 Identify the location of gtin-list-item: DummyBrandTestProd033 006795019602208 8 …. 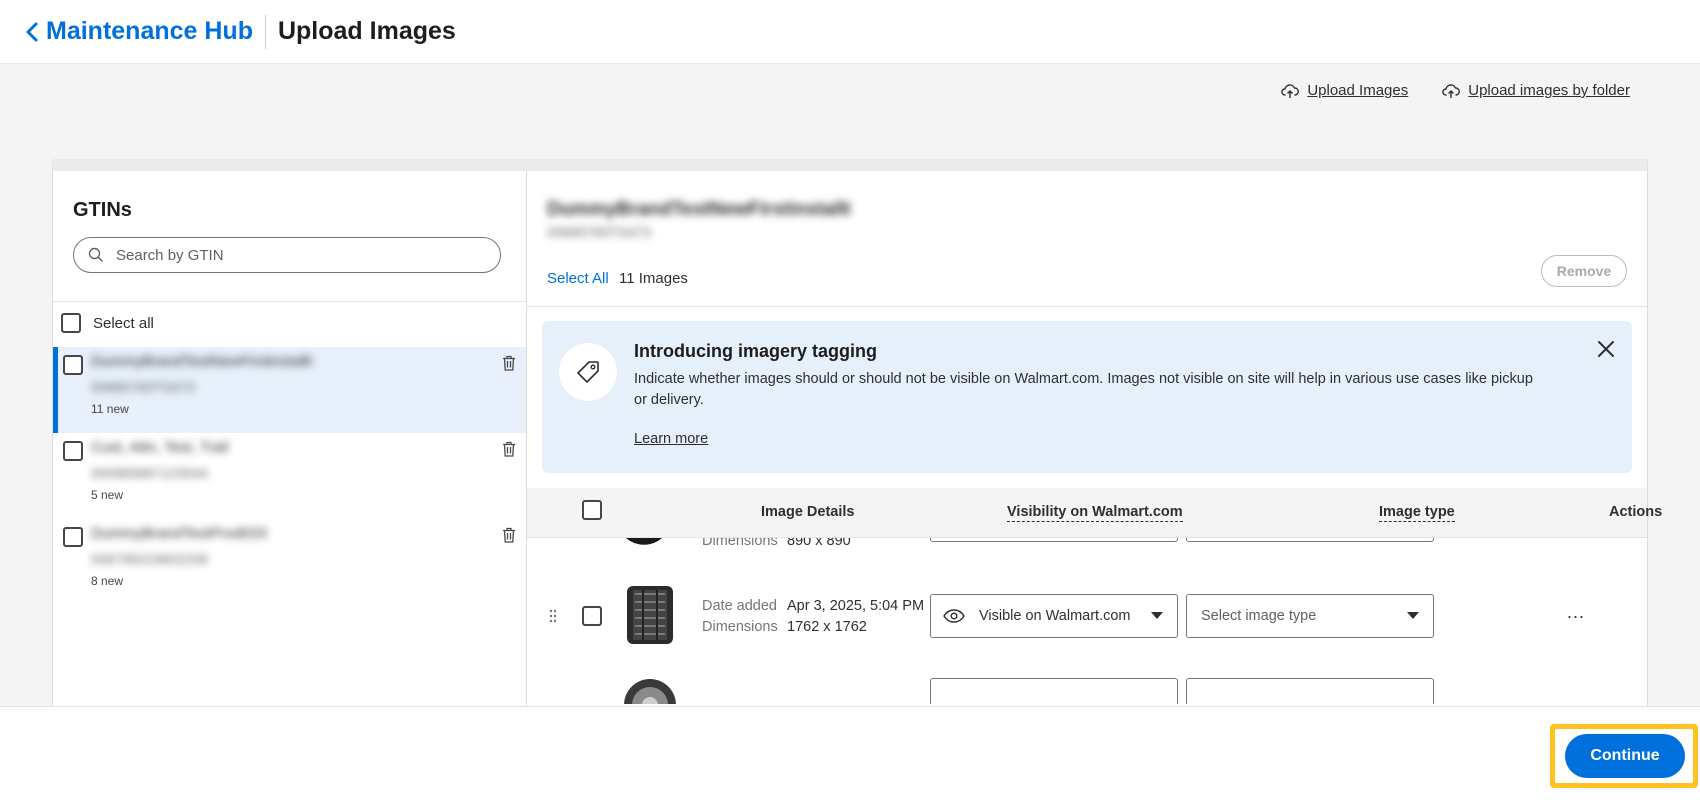
(289, 562).